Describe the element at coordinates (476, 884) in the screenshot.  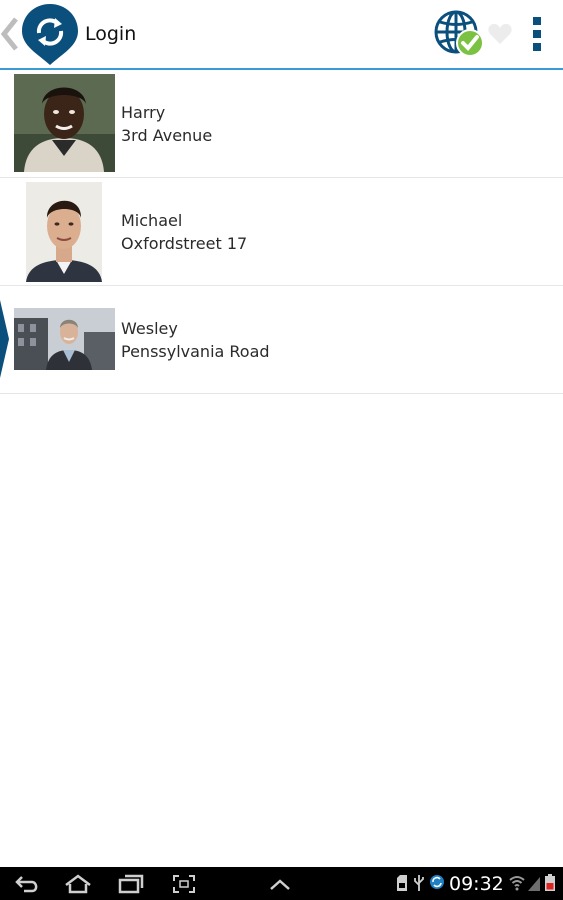
I see `clock: 09:32` at that location.